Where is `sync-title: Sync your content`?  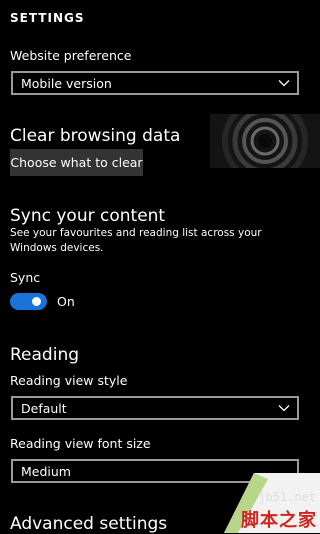 sync-title: Sync your content is located at coordinates (88, 216).